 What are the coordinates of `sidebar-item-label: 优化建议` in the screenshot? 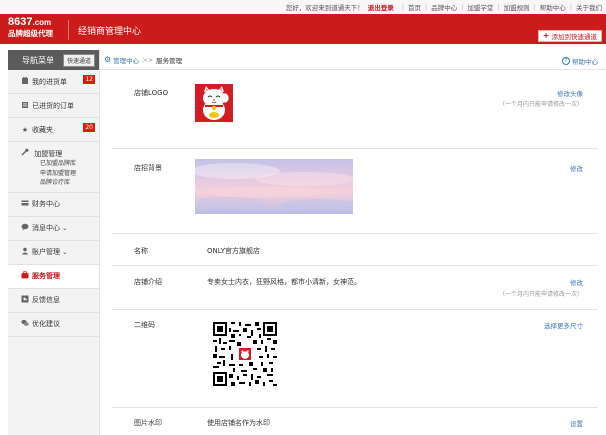 It's located at (46, 324).